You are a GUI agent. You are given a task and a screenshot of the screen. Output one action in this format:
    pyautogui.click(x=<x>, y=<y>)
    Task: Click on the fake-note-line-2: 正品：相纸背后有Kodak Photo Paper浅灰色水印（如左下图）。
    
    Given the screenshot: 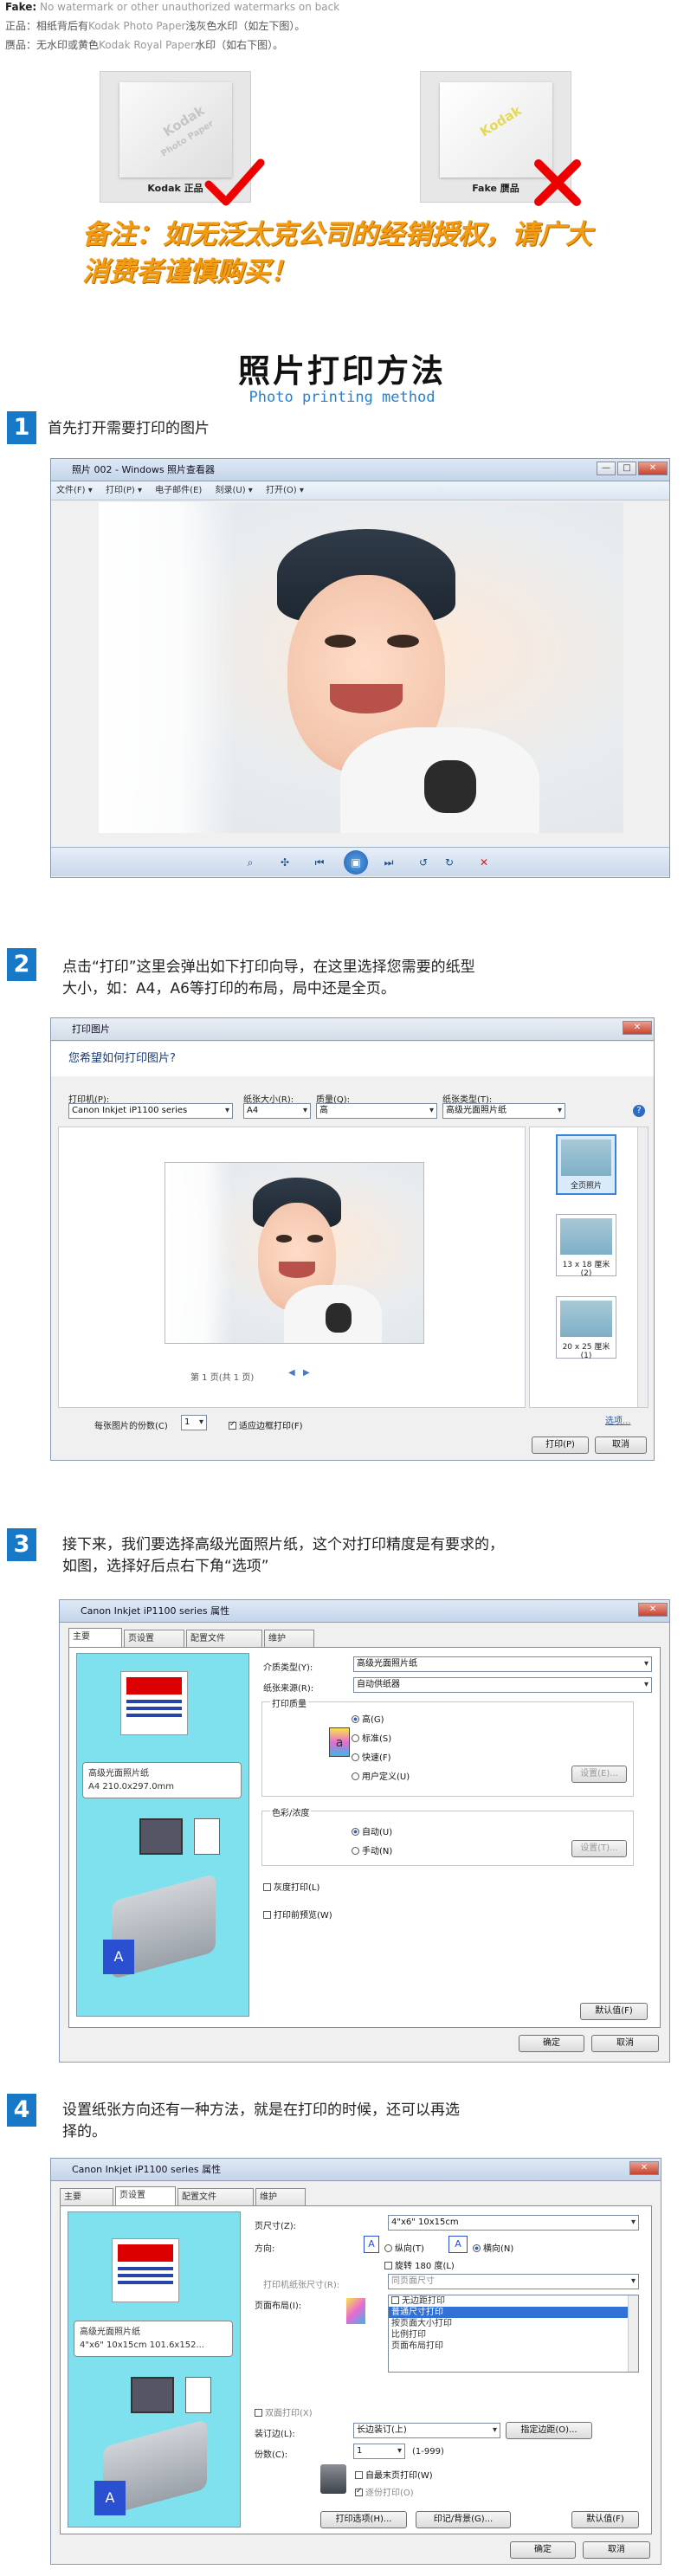 What is the action you would take?
    pyautogui.click(x=155, y=26)
    